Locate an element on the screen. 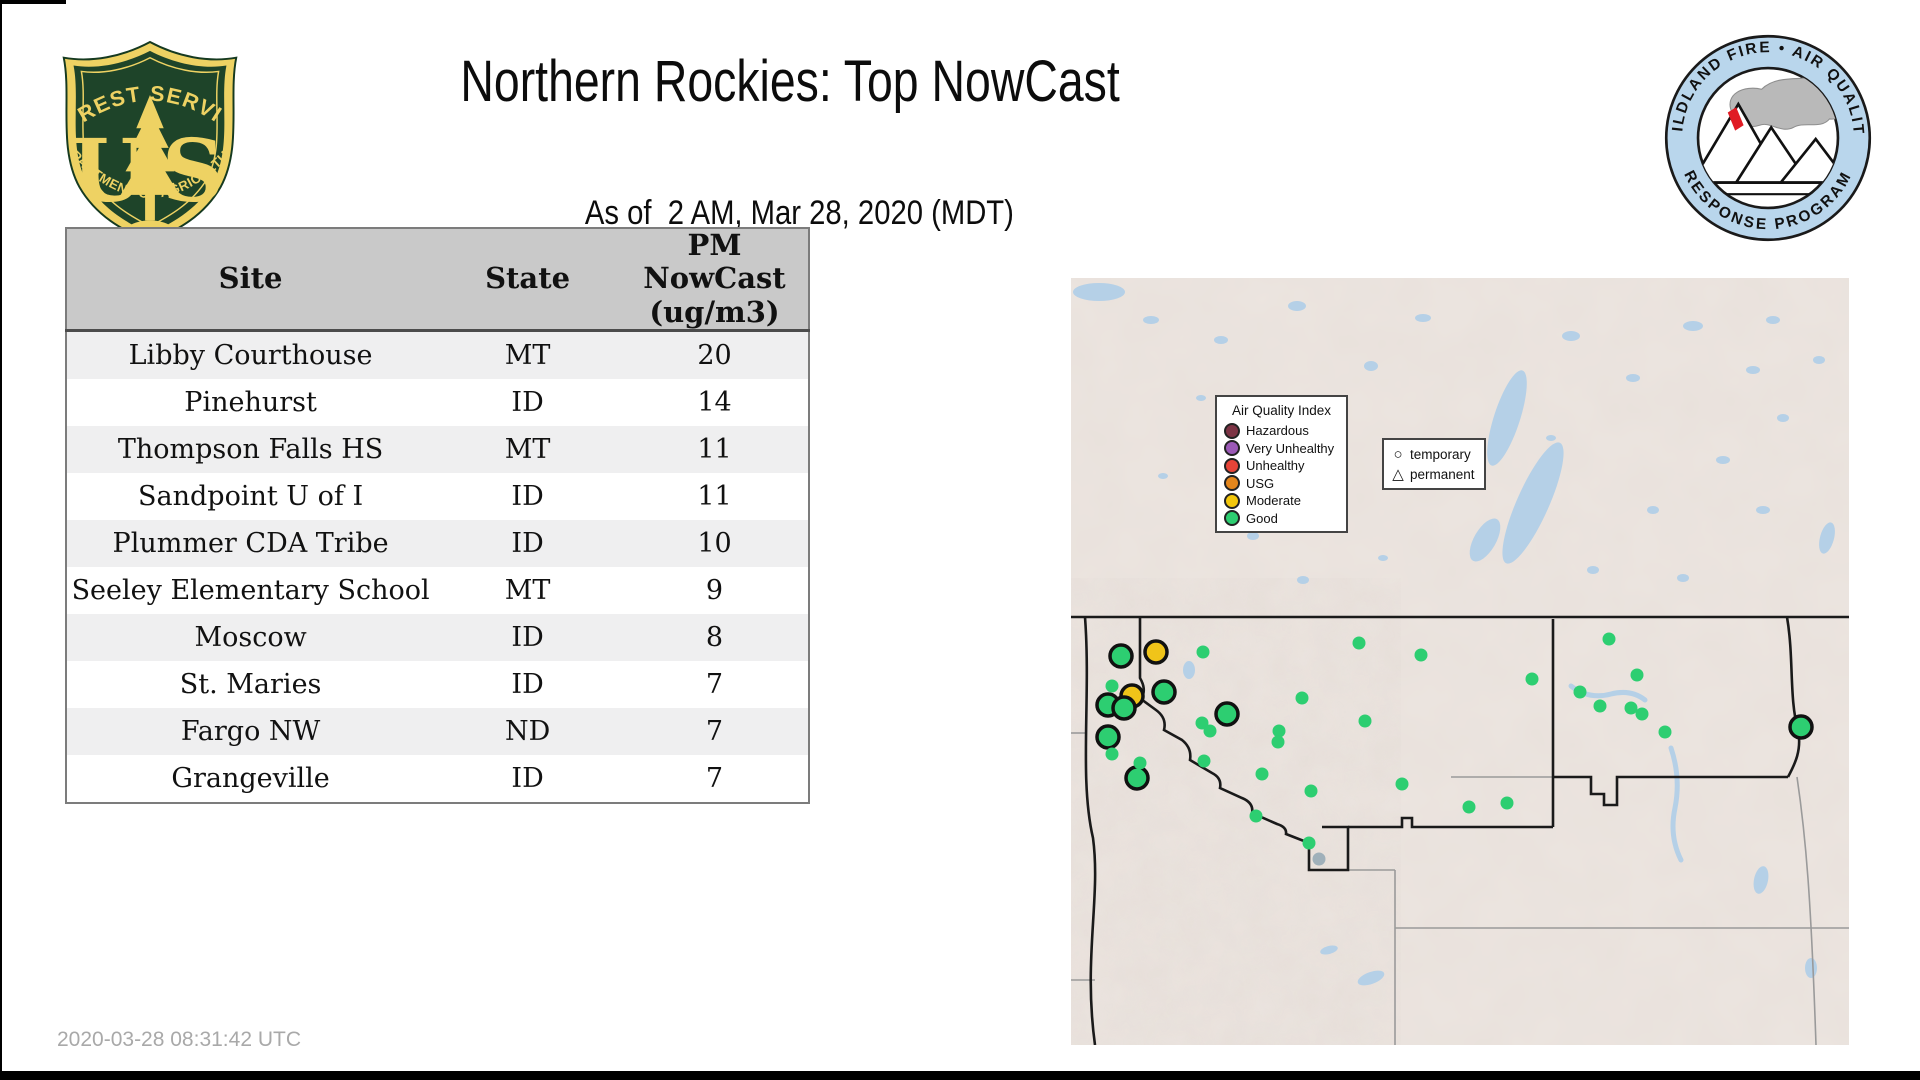 This screenshot has width=1920, height=1080. header-pm-nowcast: PM NowCast (ug/m3) is located at coordinates (715, 280).